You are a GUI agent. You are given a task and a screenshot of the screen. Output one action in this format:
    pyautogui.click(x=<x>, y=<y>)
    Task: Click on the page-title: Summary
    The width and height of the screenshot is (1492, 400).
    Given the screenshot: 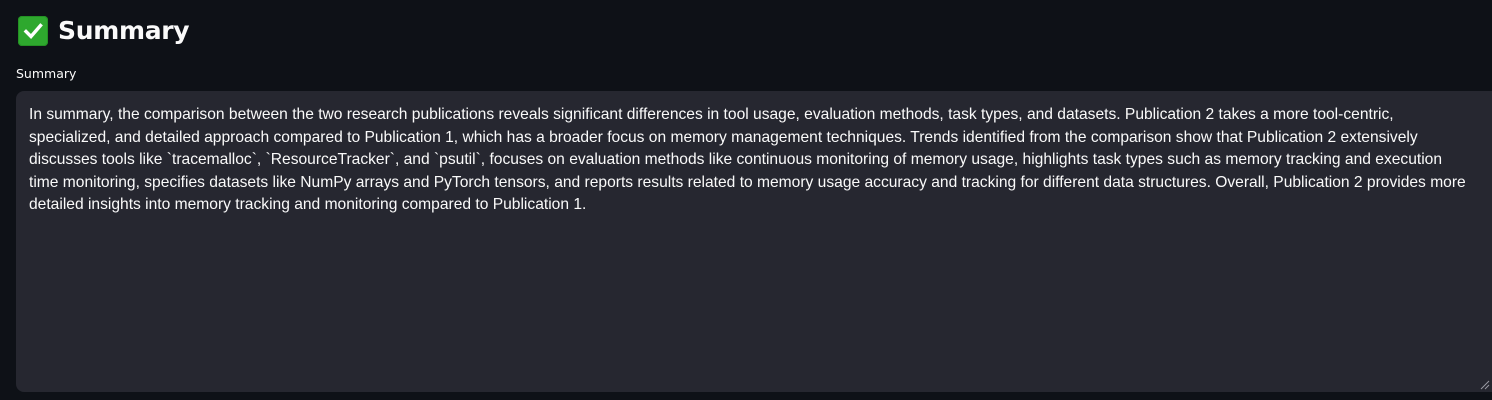 What is the action you would take?
    pyautogui.click(x=124, y=30)
    